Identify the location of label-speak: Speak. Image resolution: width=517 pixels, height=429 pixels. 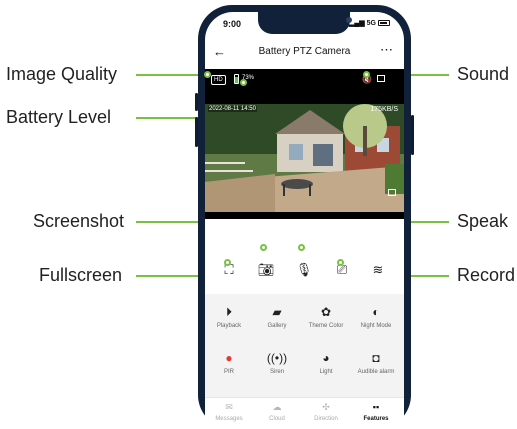
(483, 221).